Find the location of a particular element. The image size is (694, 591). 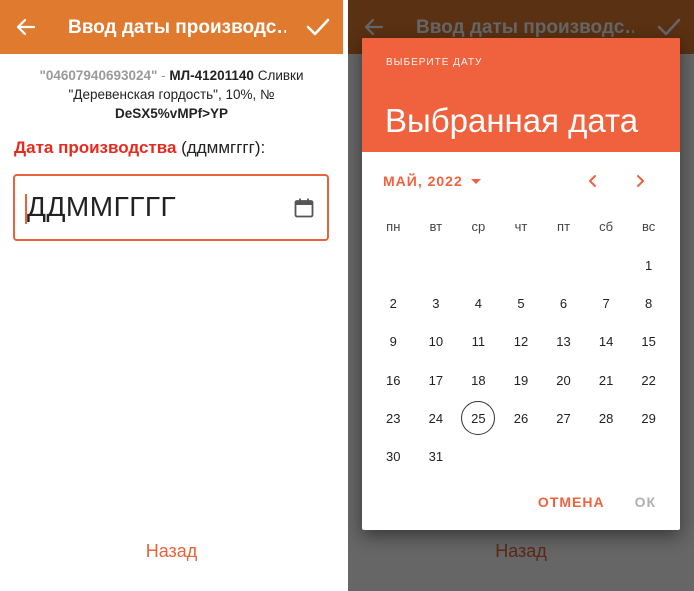

cancel-button: ОТМЕНА is located at coordinates (571, 504).